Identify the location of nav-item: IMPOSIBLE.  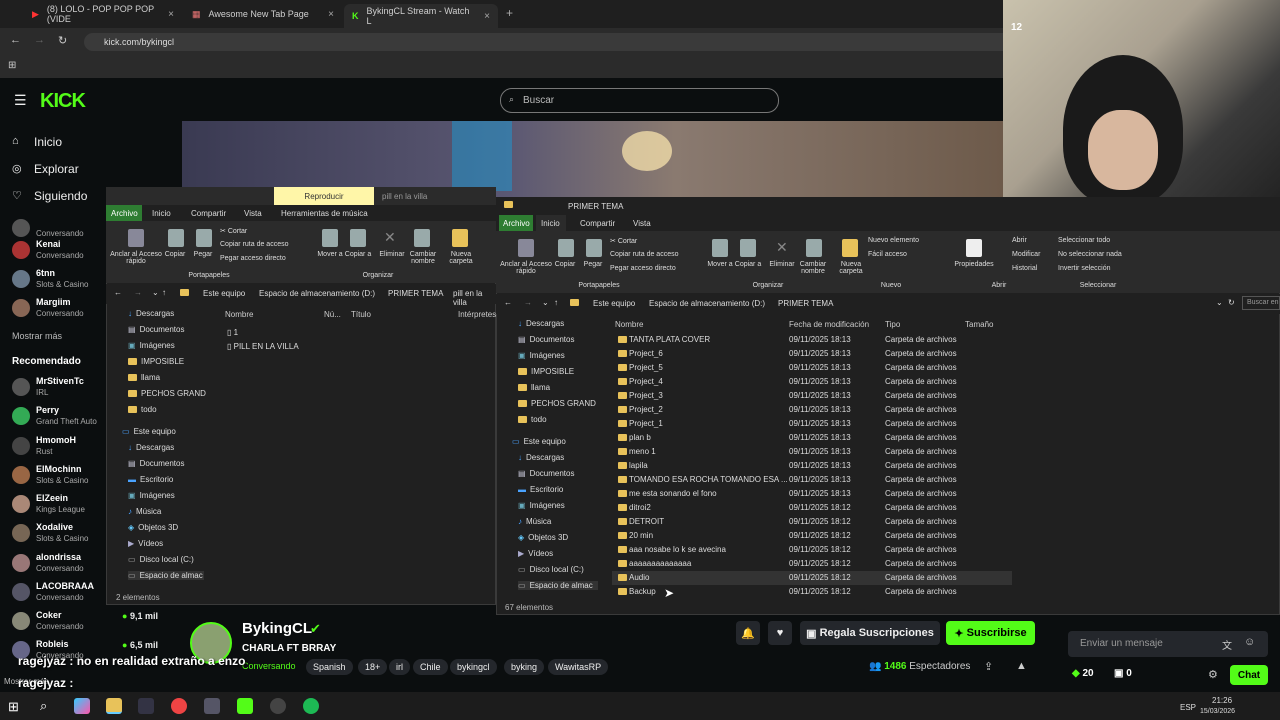
(546, 371).